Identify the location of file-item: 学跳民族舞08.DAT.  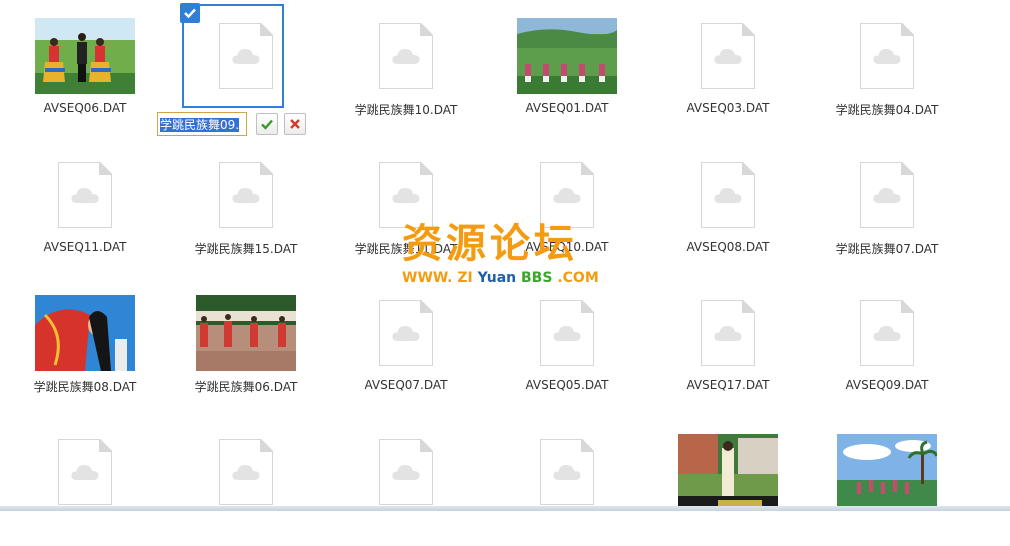
(85, 342).